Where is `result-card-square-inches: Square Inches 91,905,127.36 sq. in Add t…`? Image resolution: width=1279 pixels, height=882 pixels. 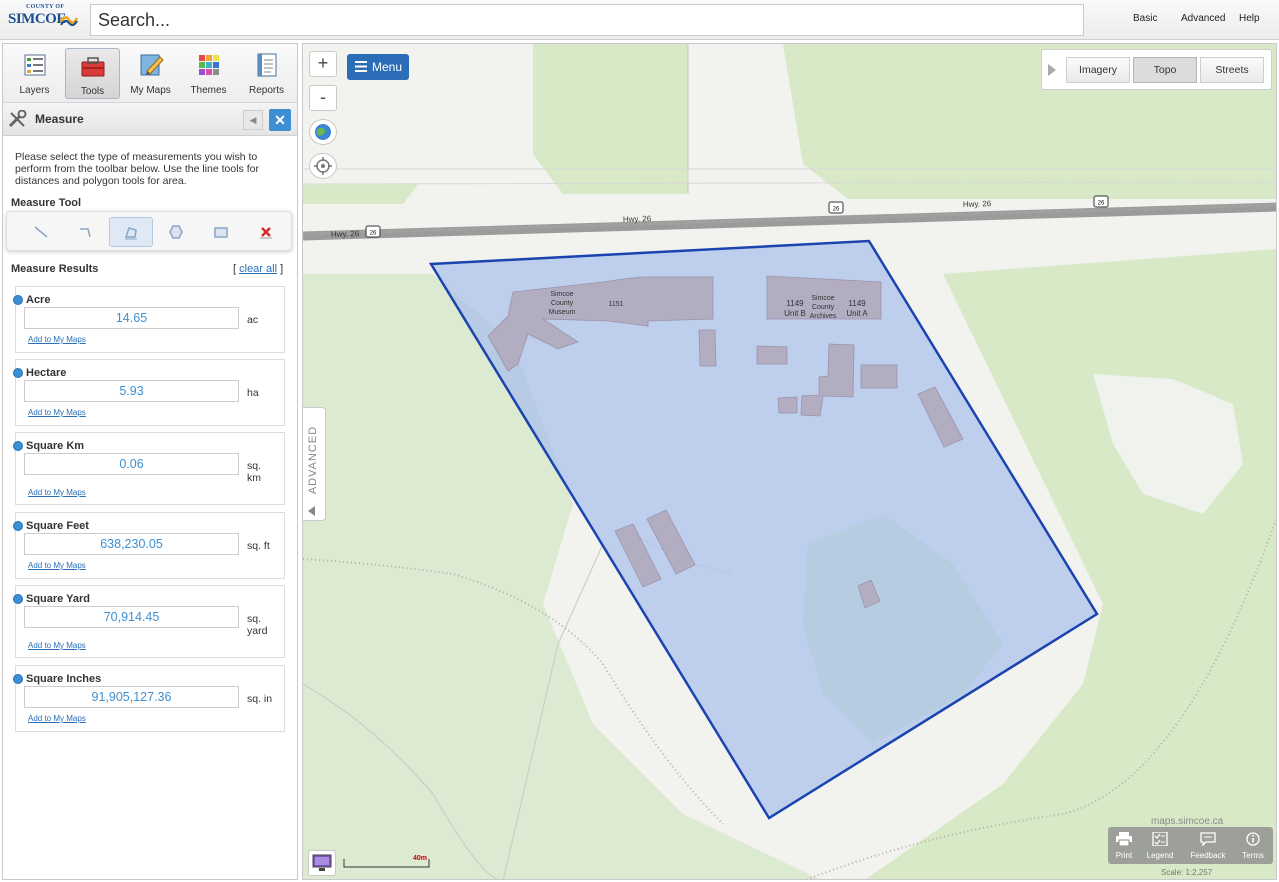
result-card-square-inches: Square Inches 91,905,127.36 sq. in Add t… is located at coordinates (149, 698).